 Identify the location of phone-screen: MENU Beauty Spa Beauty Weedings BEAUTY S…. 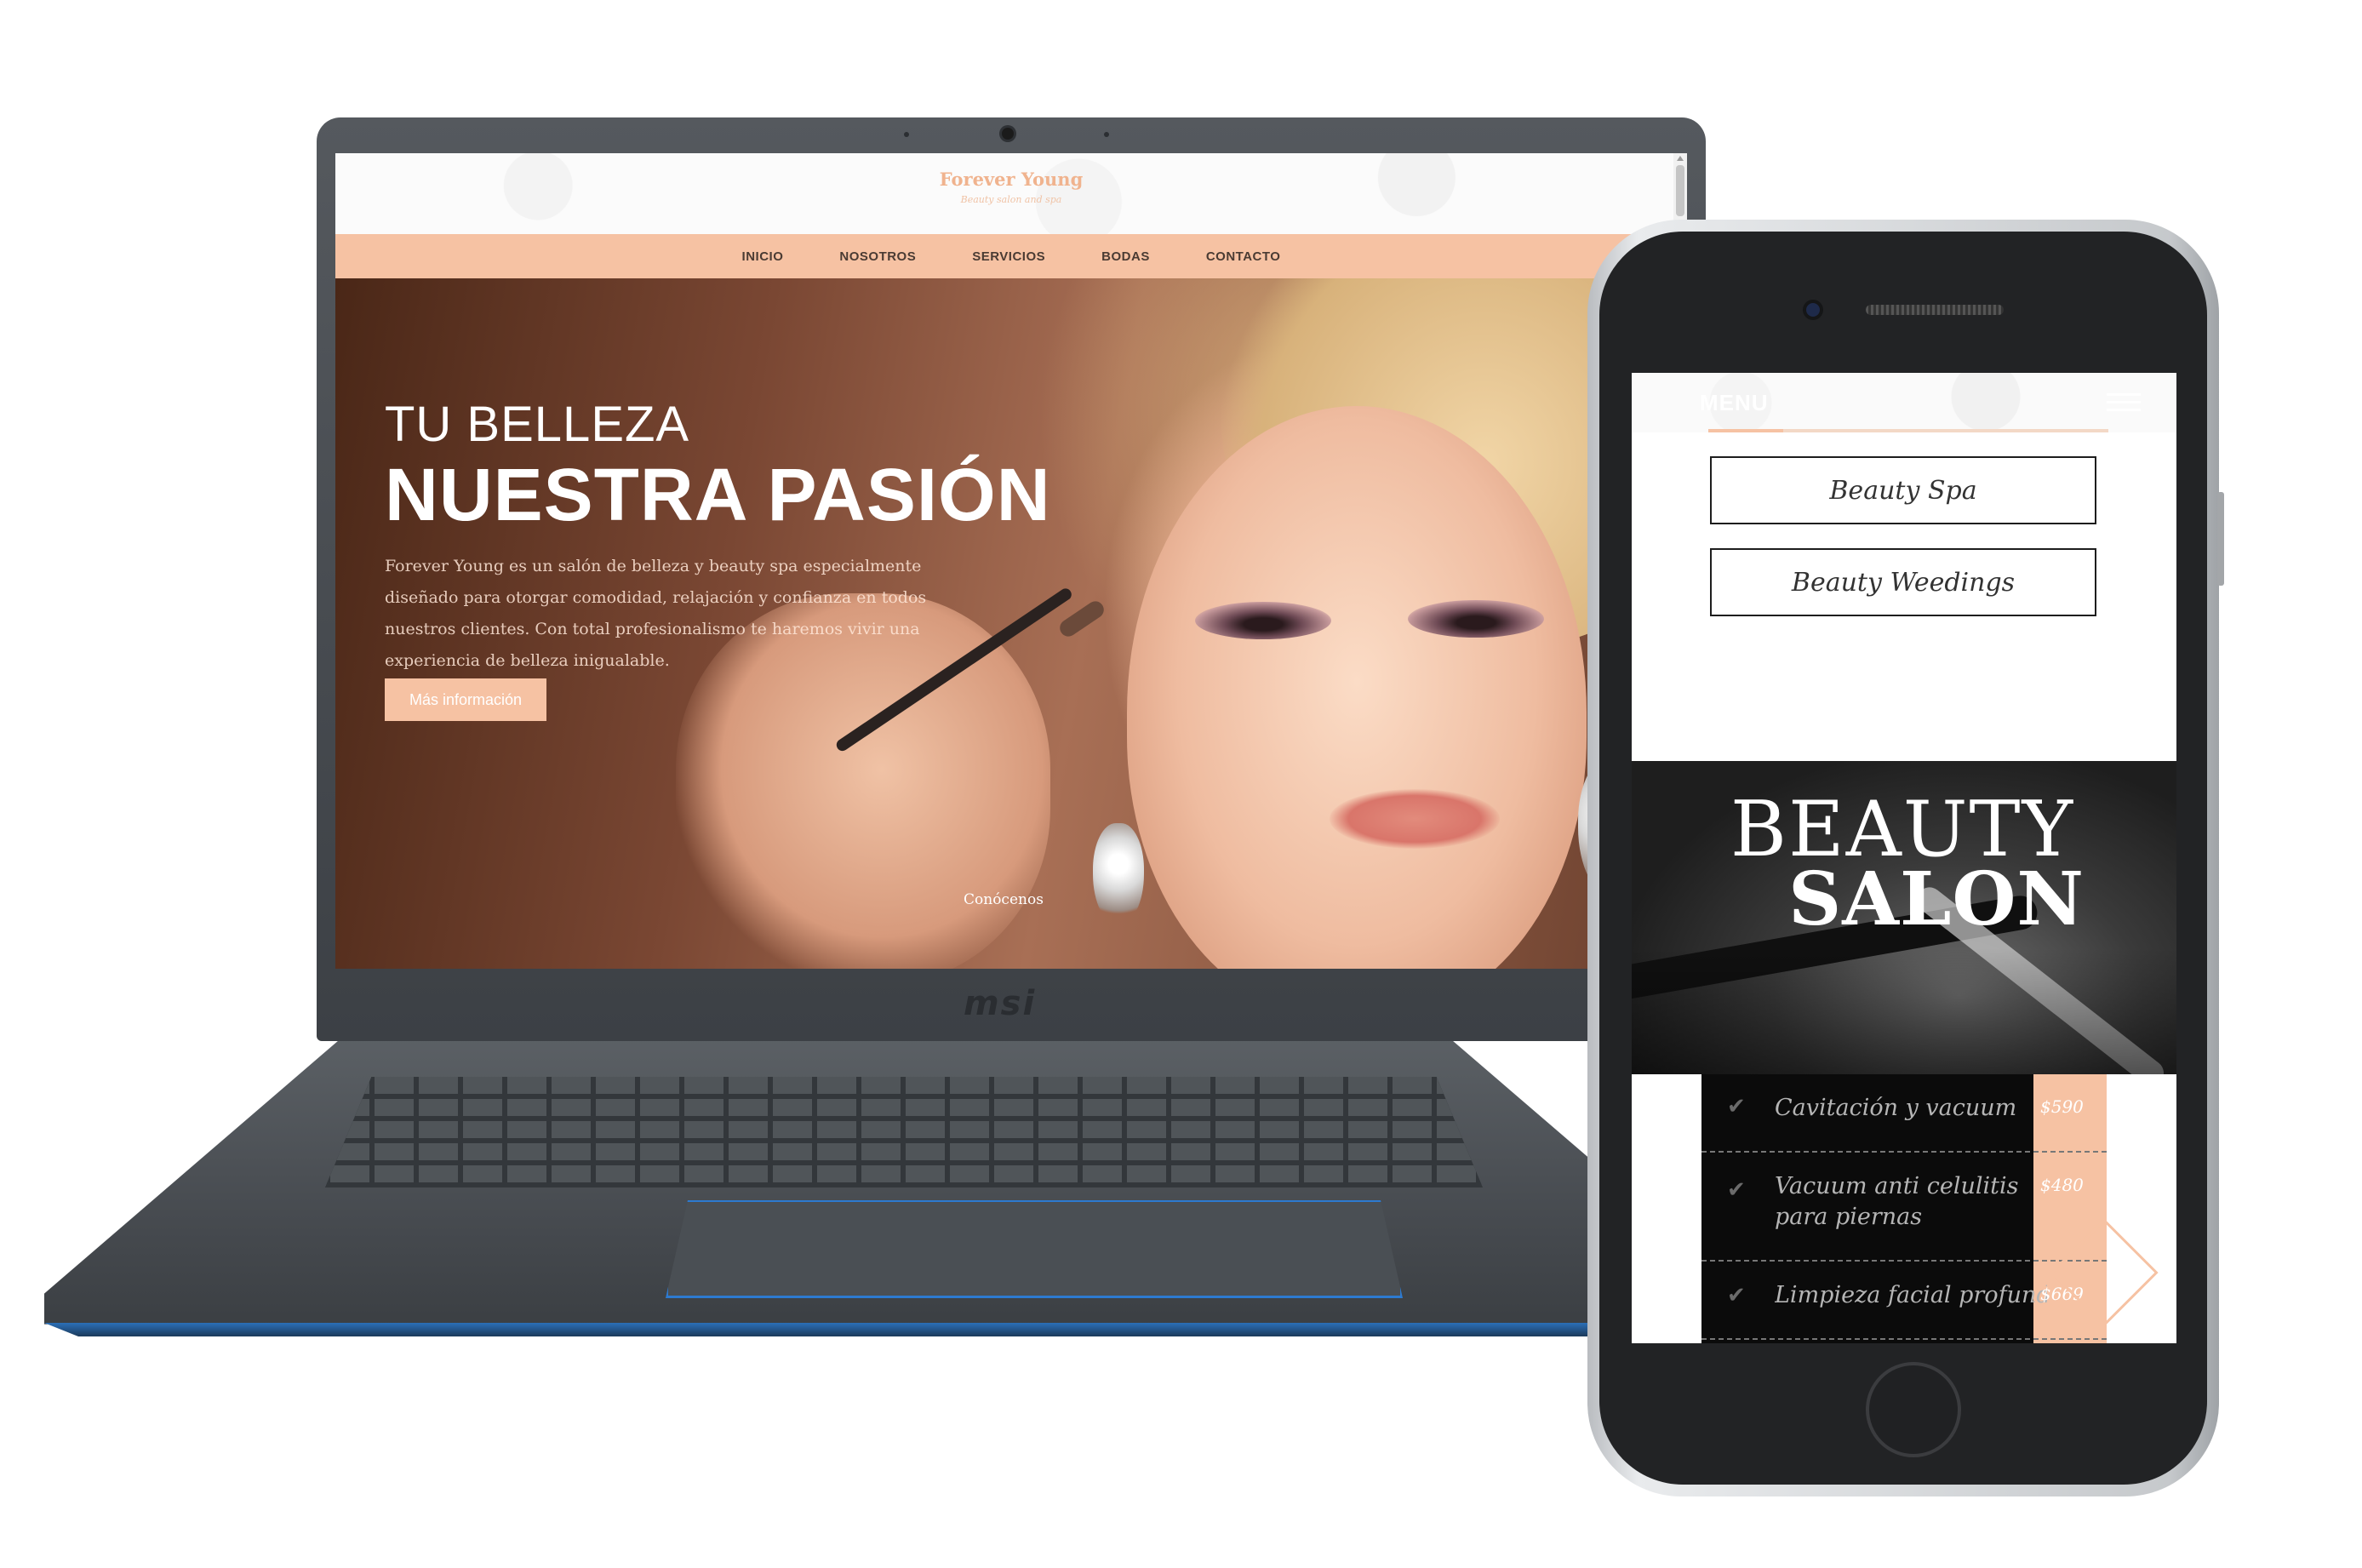
(1904, 858).